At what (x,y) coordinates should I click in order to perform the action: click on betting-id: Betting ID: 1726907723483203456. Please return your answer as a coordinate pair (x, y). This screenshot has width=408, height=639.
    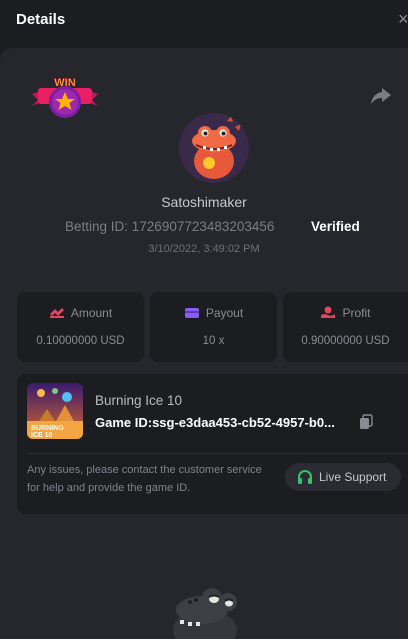
    Looking at the image, I should click on (170, 226).